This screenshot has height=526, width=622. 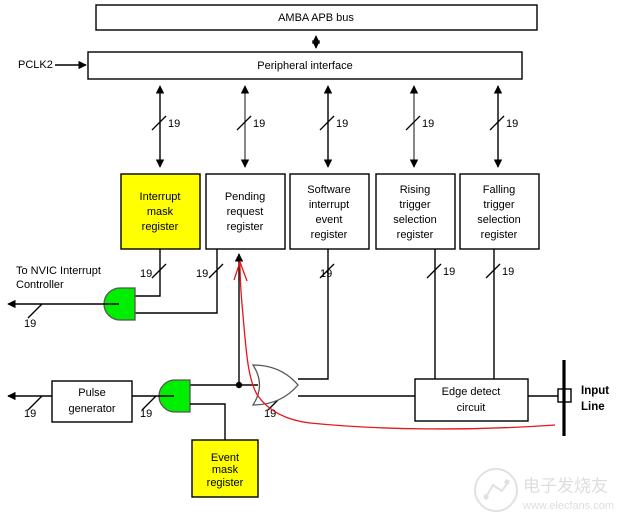 What do you see at coordinates (512, 124) in the screenshot?
I see `bus-width-falling-trigger: 19` at bounding box center [512, 124].